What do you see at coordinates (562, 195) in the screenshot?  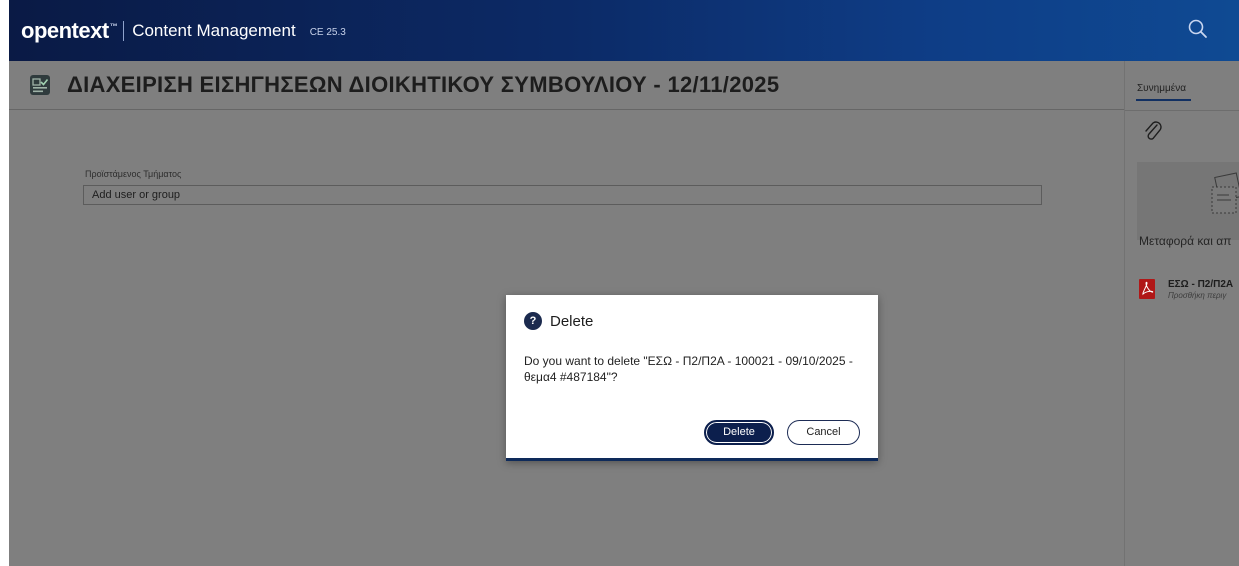 I see `user-or-group-picker` at bounding box center [562, 195].